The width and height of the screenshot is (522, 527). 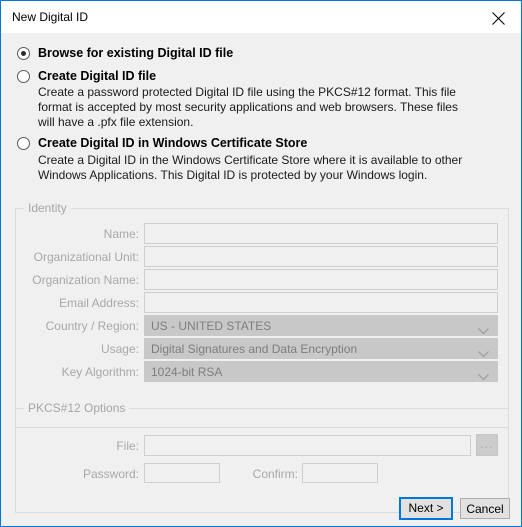 I want to click on window-title: New Digital ID, so click(x=50, y=17).